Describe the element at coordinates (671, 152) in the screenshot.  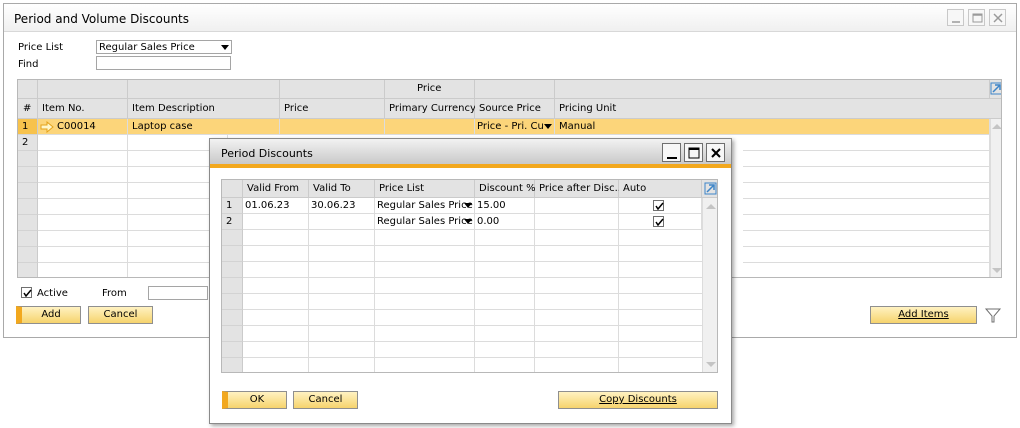
I see `dialog-minimize-button` at that location.